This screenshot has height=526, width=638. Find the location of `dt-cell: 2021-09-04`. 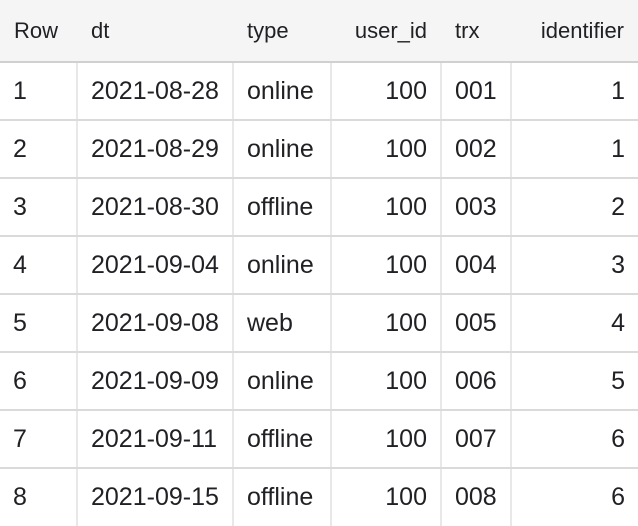

dt-cell: 2021-09-04 is located at coordinates (155, 265).